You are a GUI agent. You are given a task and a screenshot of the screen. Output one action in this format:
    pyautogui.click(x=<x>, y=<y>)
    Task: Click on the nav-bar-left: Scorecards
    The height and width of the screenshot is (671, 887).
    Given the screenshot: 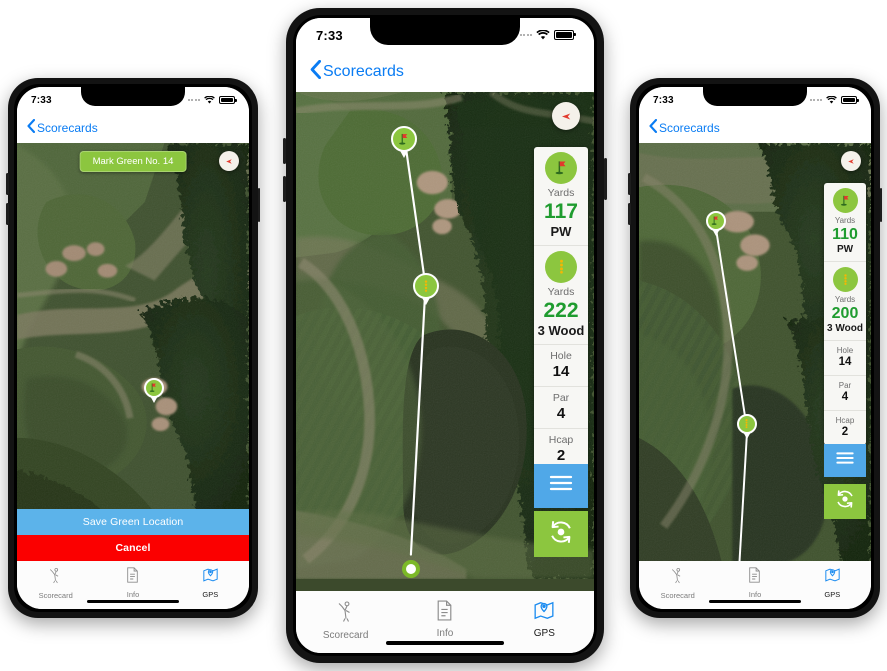 What is the action you would take?
    pyautogui.click(x=133, y=128)
    